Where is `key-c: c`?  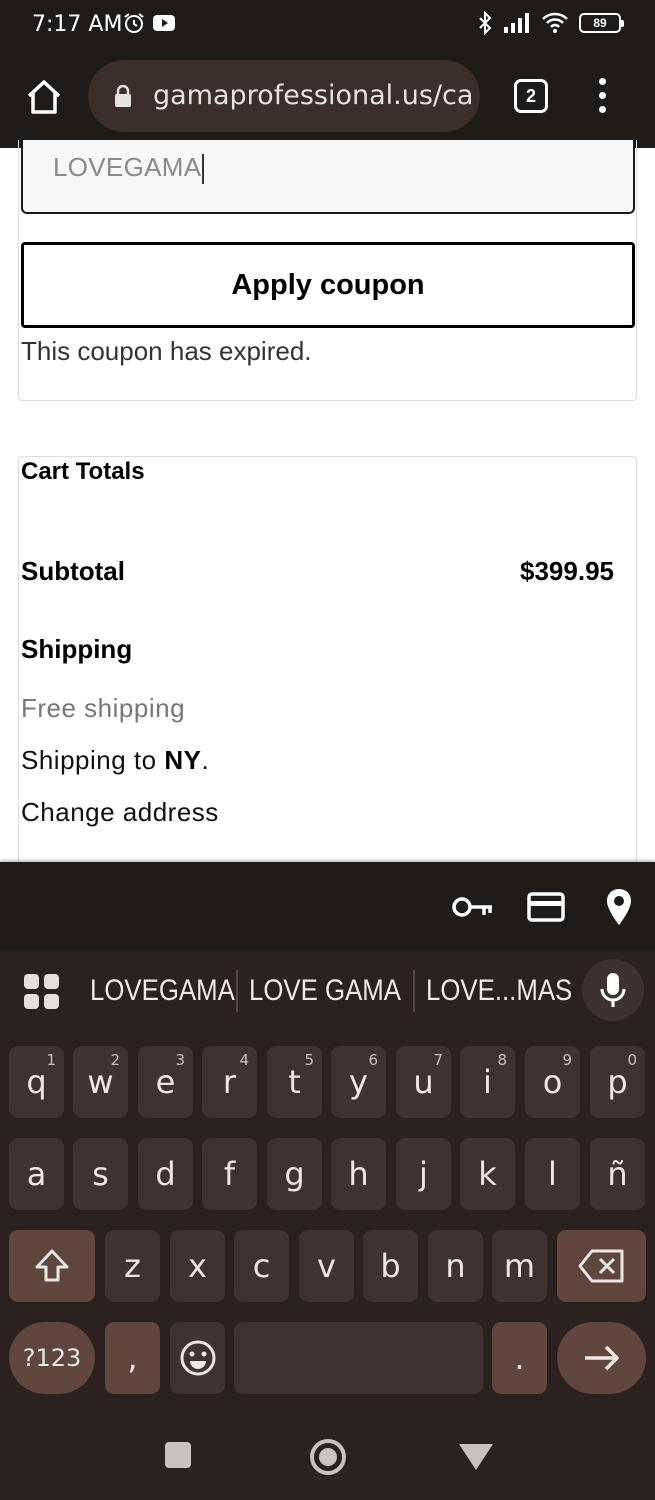 key-c: c is located at coordinates (261, 1266).